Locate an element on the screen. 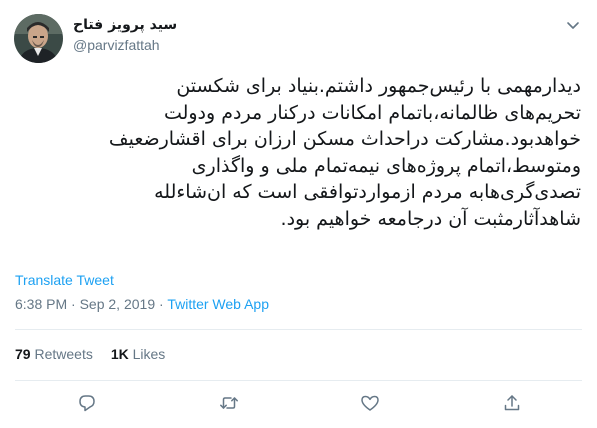 The height and width of the screenshot is (428, 597). reply-icon is located at coordinates (87, 403).